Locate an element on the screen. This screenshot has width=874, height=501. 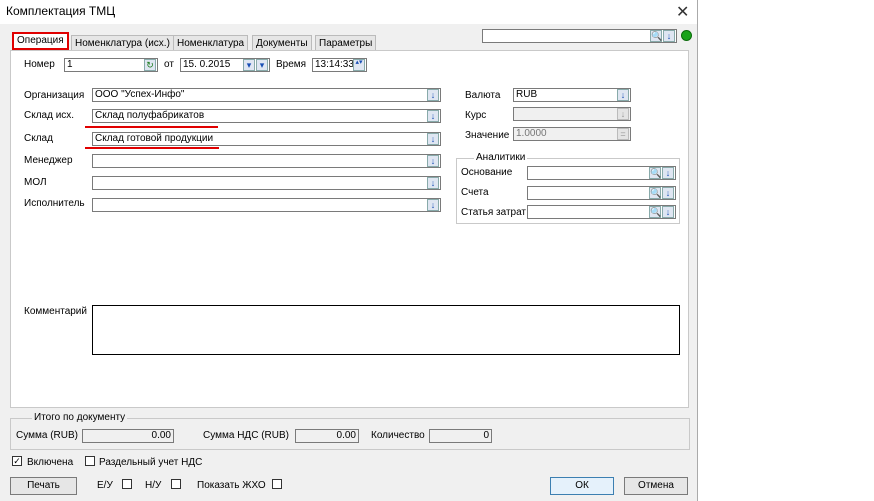
vat-label: Сумма НДС (RUB) is located at coordinates (246, 435).